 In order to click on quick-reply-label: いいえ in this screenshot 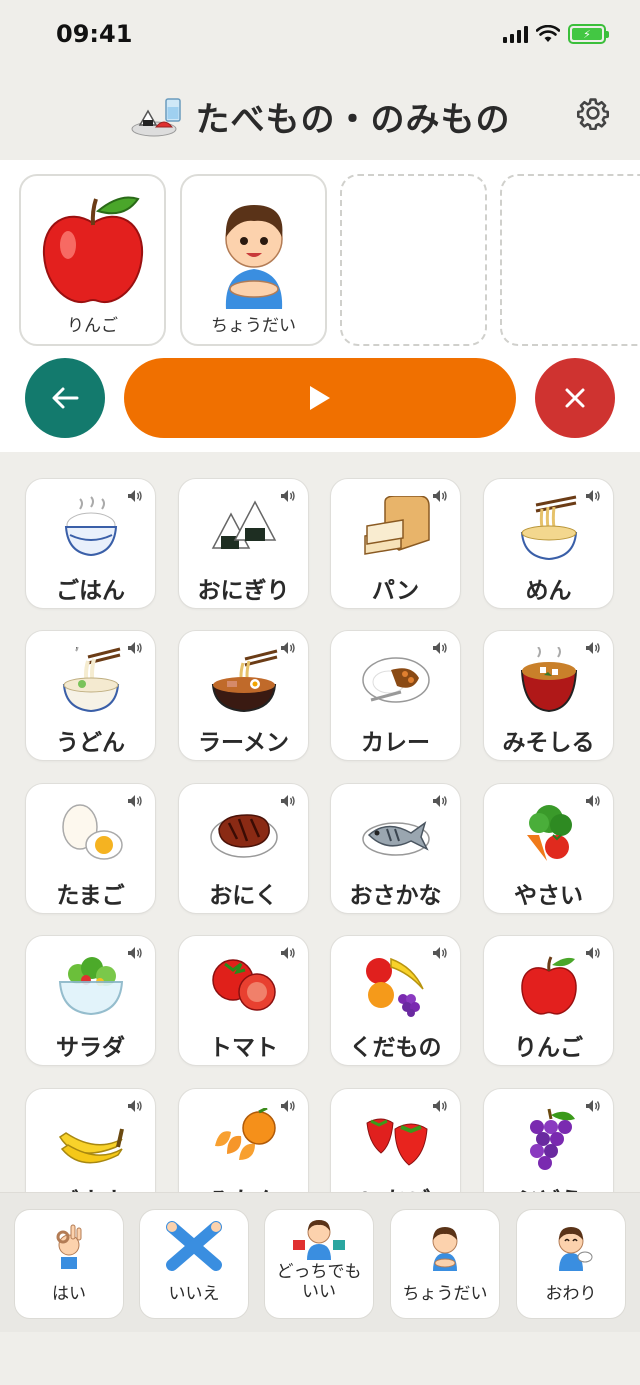, I will do `click(194, 1294)`.